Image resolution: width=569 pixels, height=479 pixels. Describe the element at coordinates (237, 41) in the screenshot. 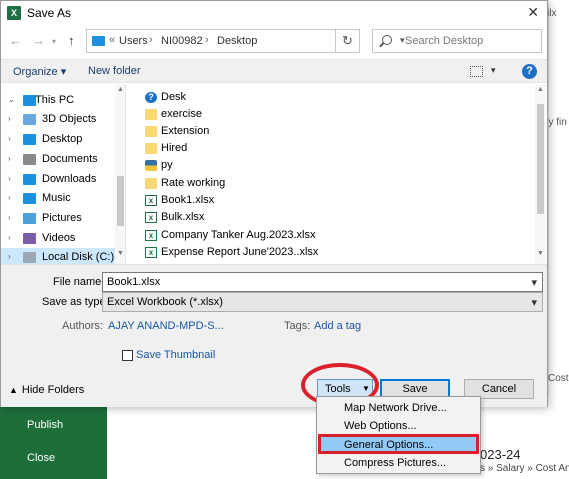

I see `address-segment-desktop: Desktop` at that location.